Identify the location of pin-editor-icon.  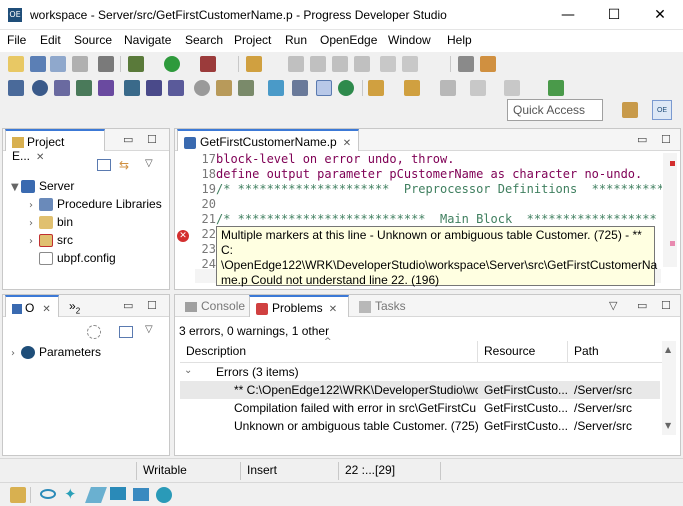
(556, 88).